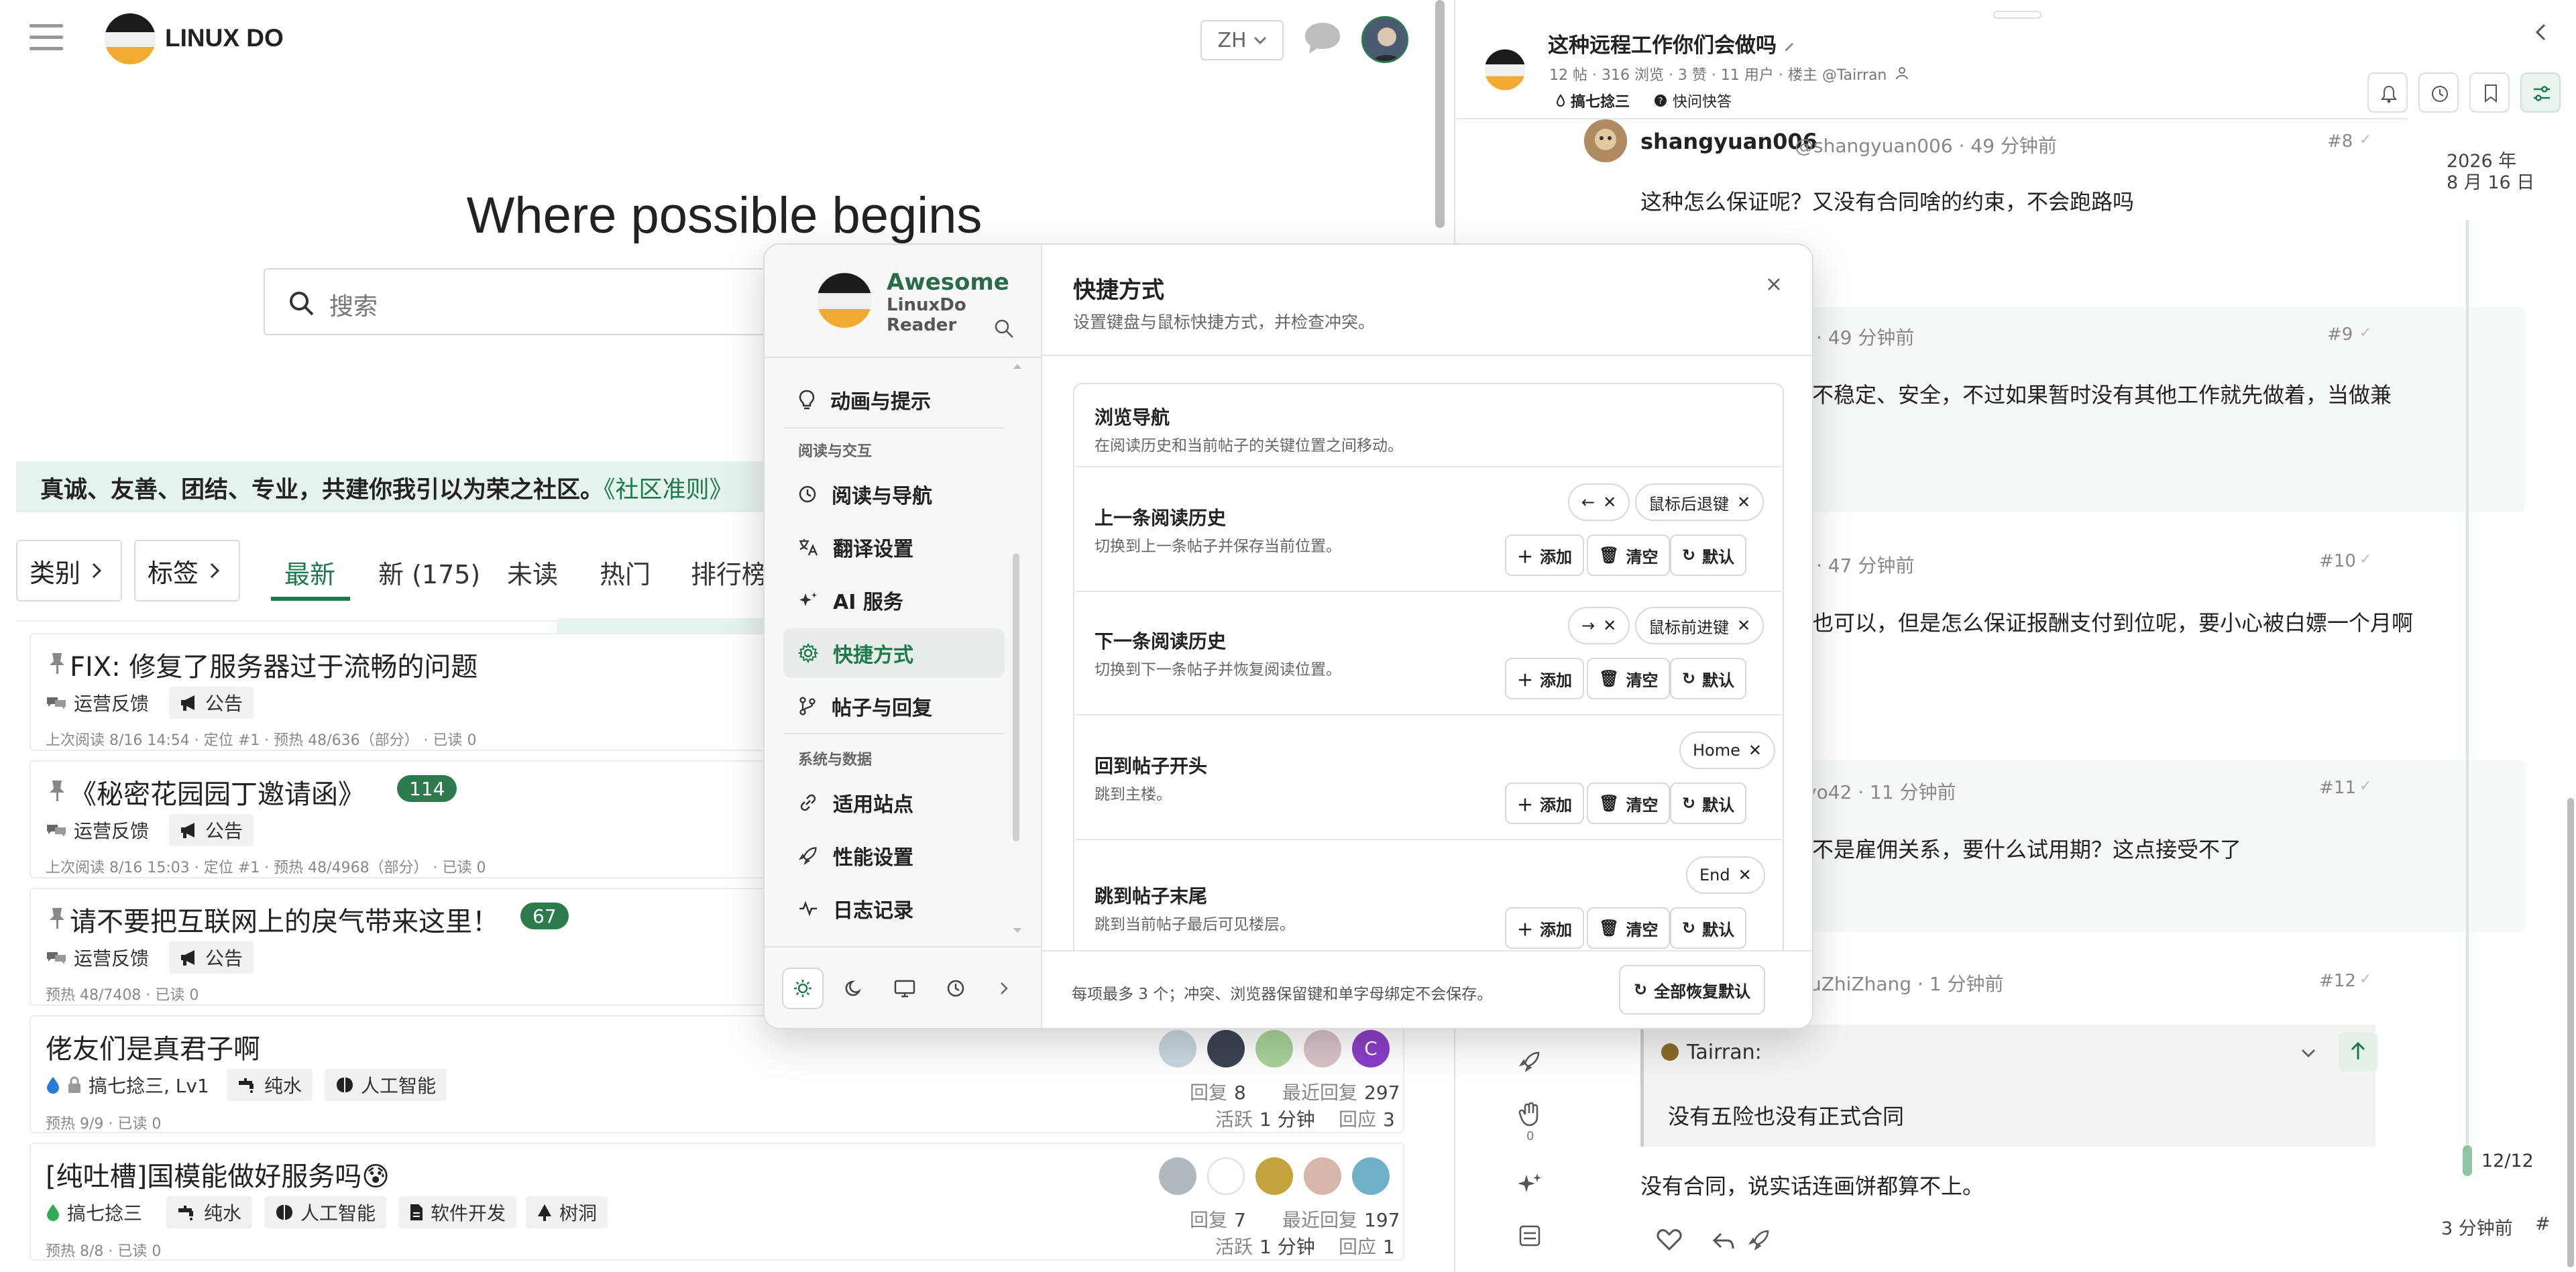  Describe the element at coordinates (1725, 875) in the screenshot. I see `key-chip: End ✕` at that location.